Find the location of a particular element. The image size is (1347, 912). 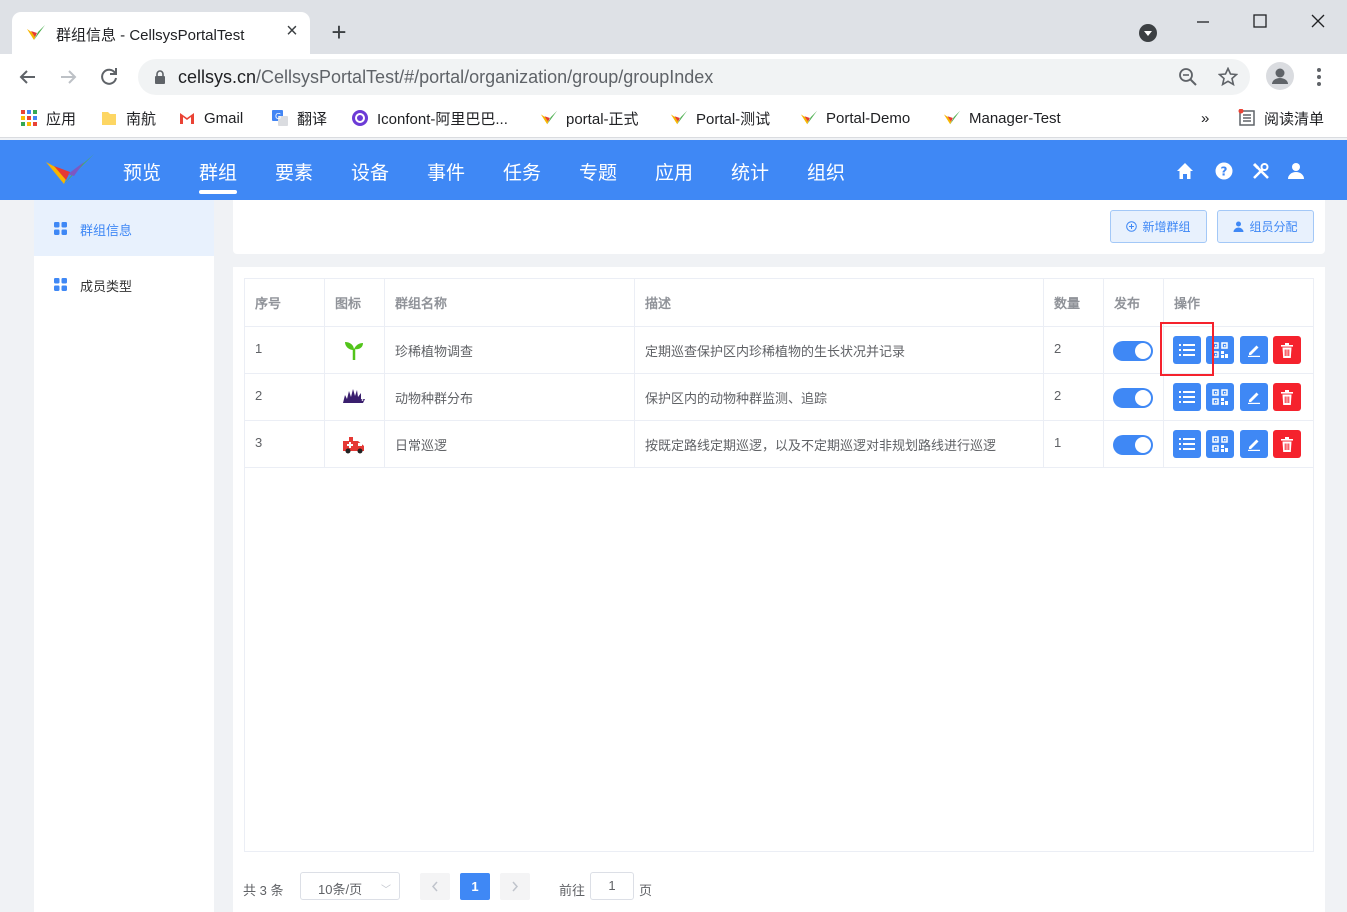

cell-index: 3 is located at coordinates (285, 444).